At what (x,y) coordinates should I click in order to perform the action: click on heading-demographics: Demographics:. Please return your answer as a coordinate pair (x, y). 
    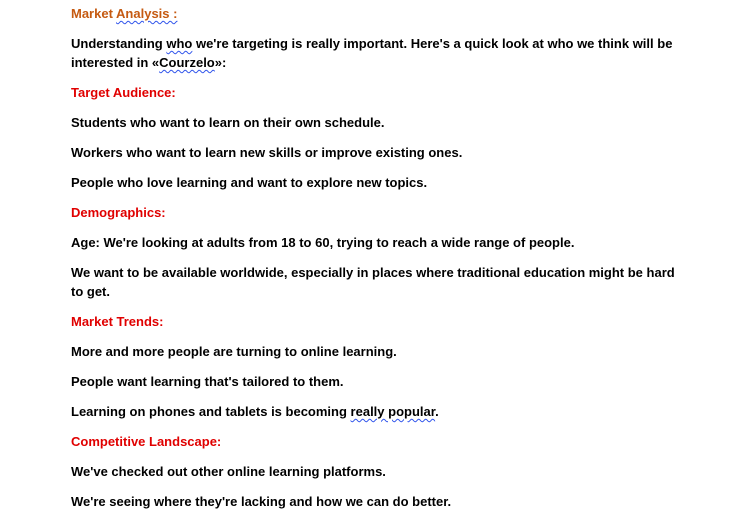
    Looking at the image, I should click on (118, 212).